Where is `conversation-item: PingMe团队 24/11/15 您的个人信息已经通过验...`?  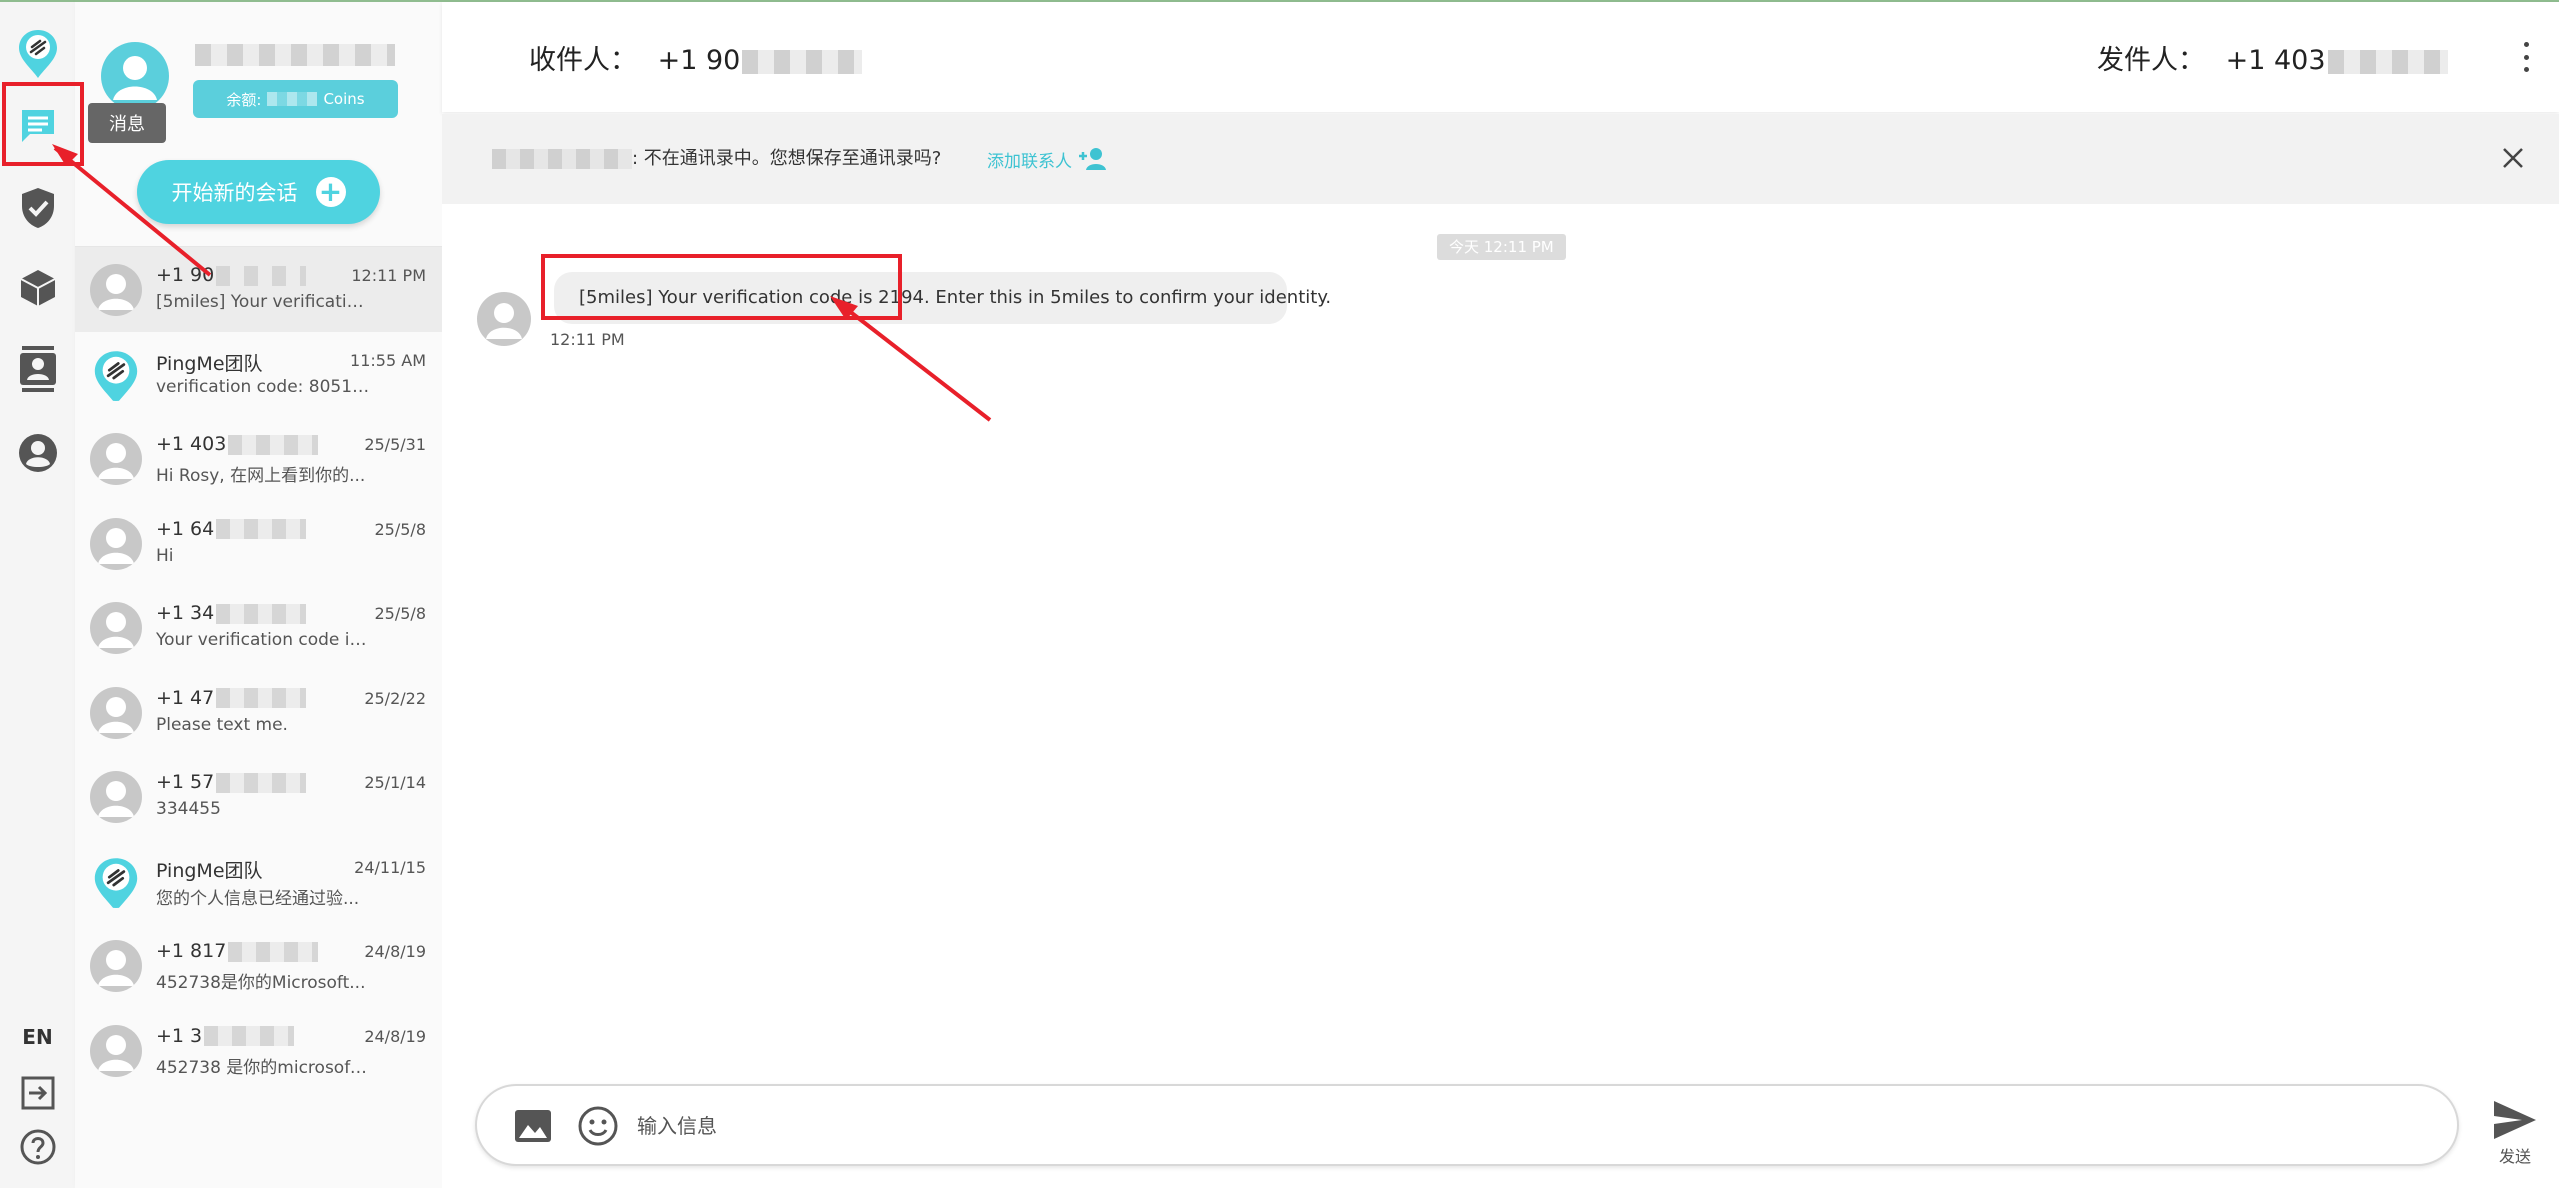 conversation-item: PingMe团队 24/11/15 您的个人信息已经通过验... is located at coordinates (258, 881).